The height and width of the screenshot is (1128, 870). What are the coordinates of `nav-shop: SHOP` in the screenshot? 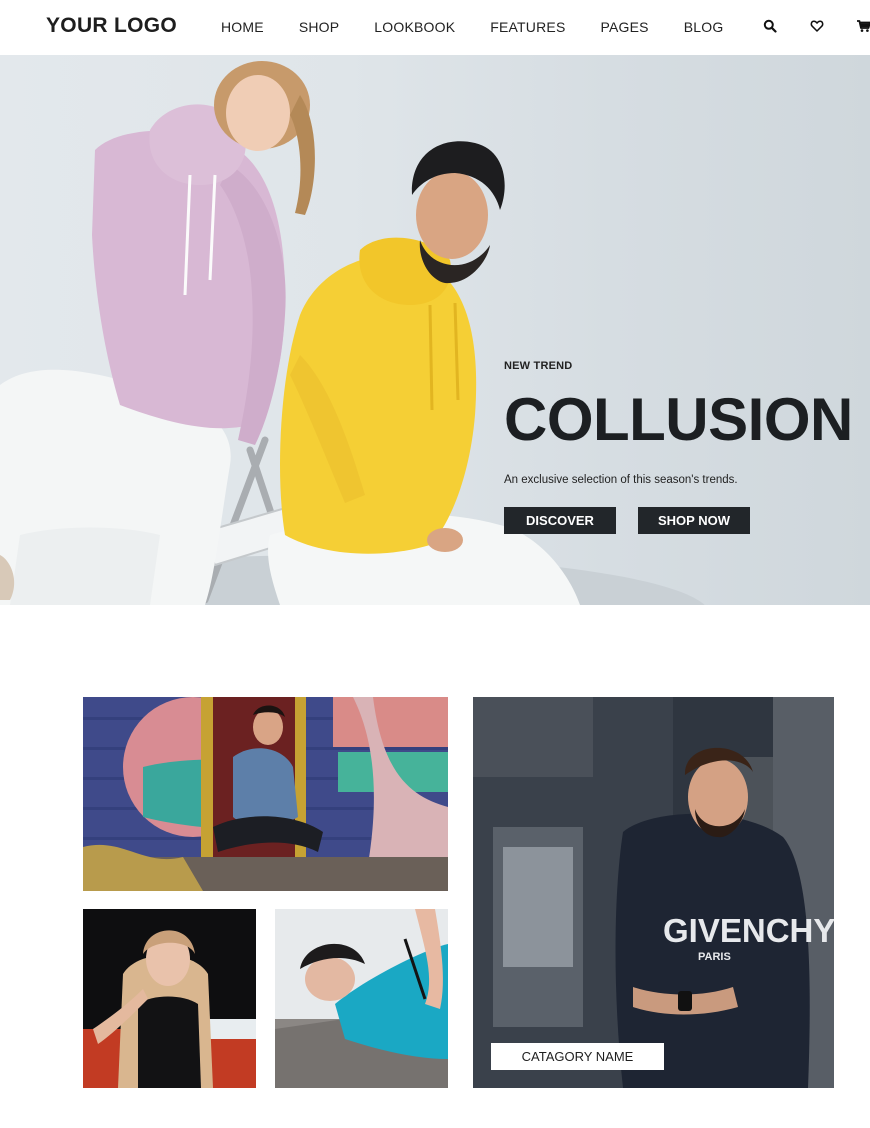 It's located at (319, 27).